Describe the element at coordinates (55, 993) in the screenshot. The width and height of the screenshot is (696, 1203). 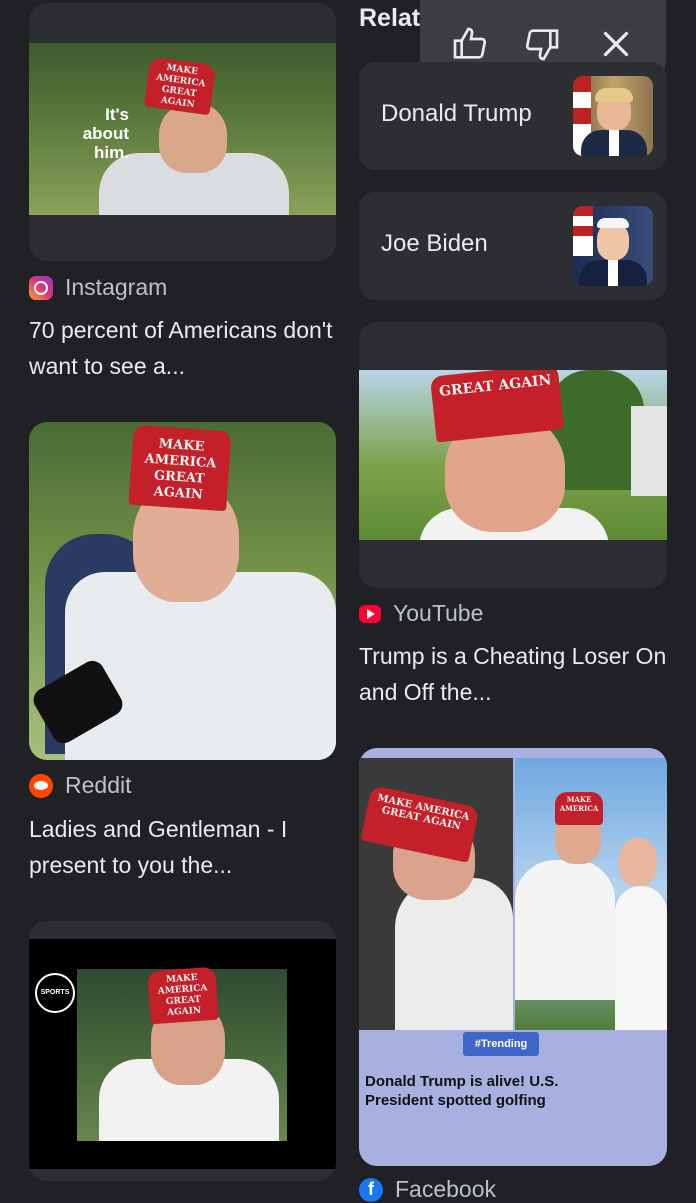
I see `sports-logo: SPORTS` at that location.